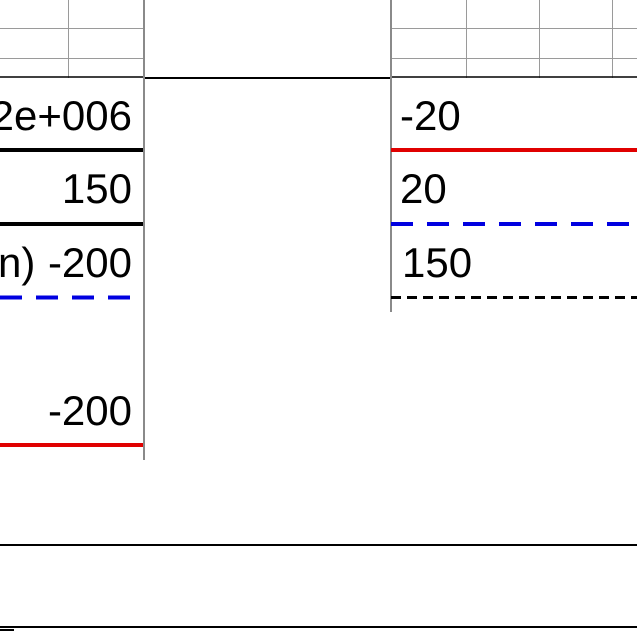 This screenshot has height=637, width=637. Describe the element at coordinates (89, 410) in the screenshot. I see `left-cell-value-4: -200` at that location.